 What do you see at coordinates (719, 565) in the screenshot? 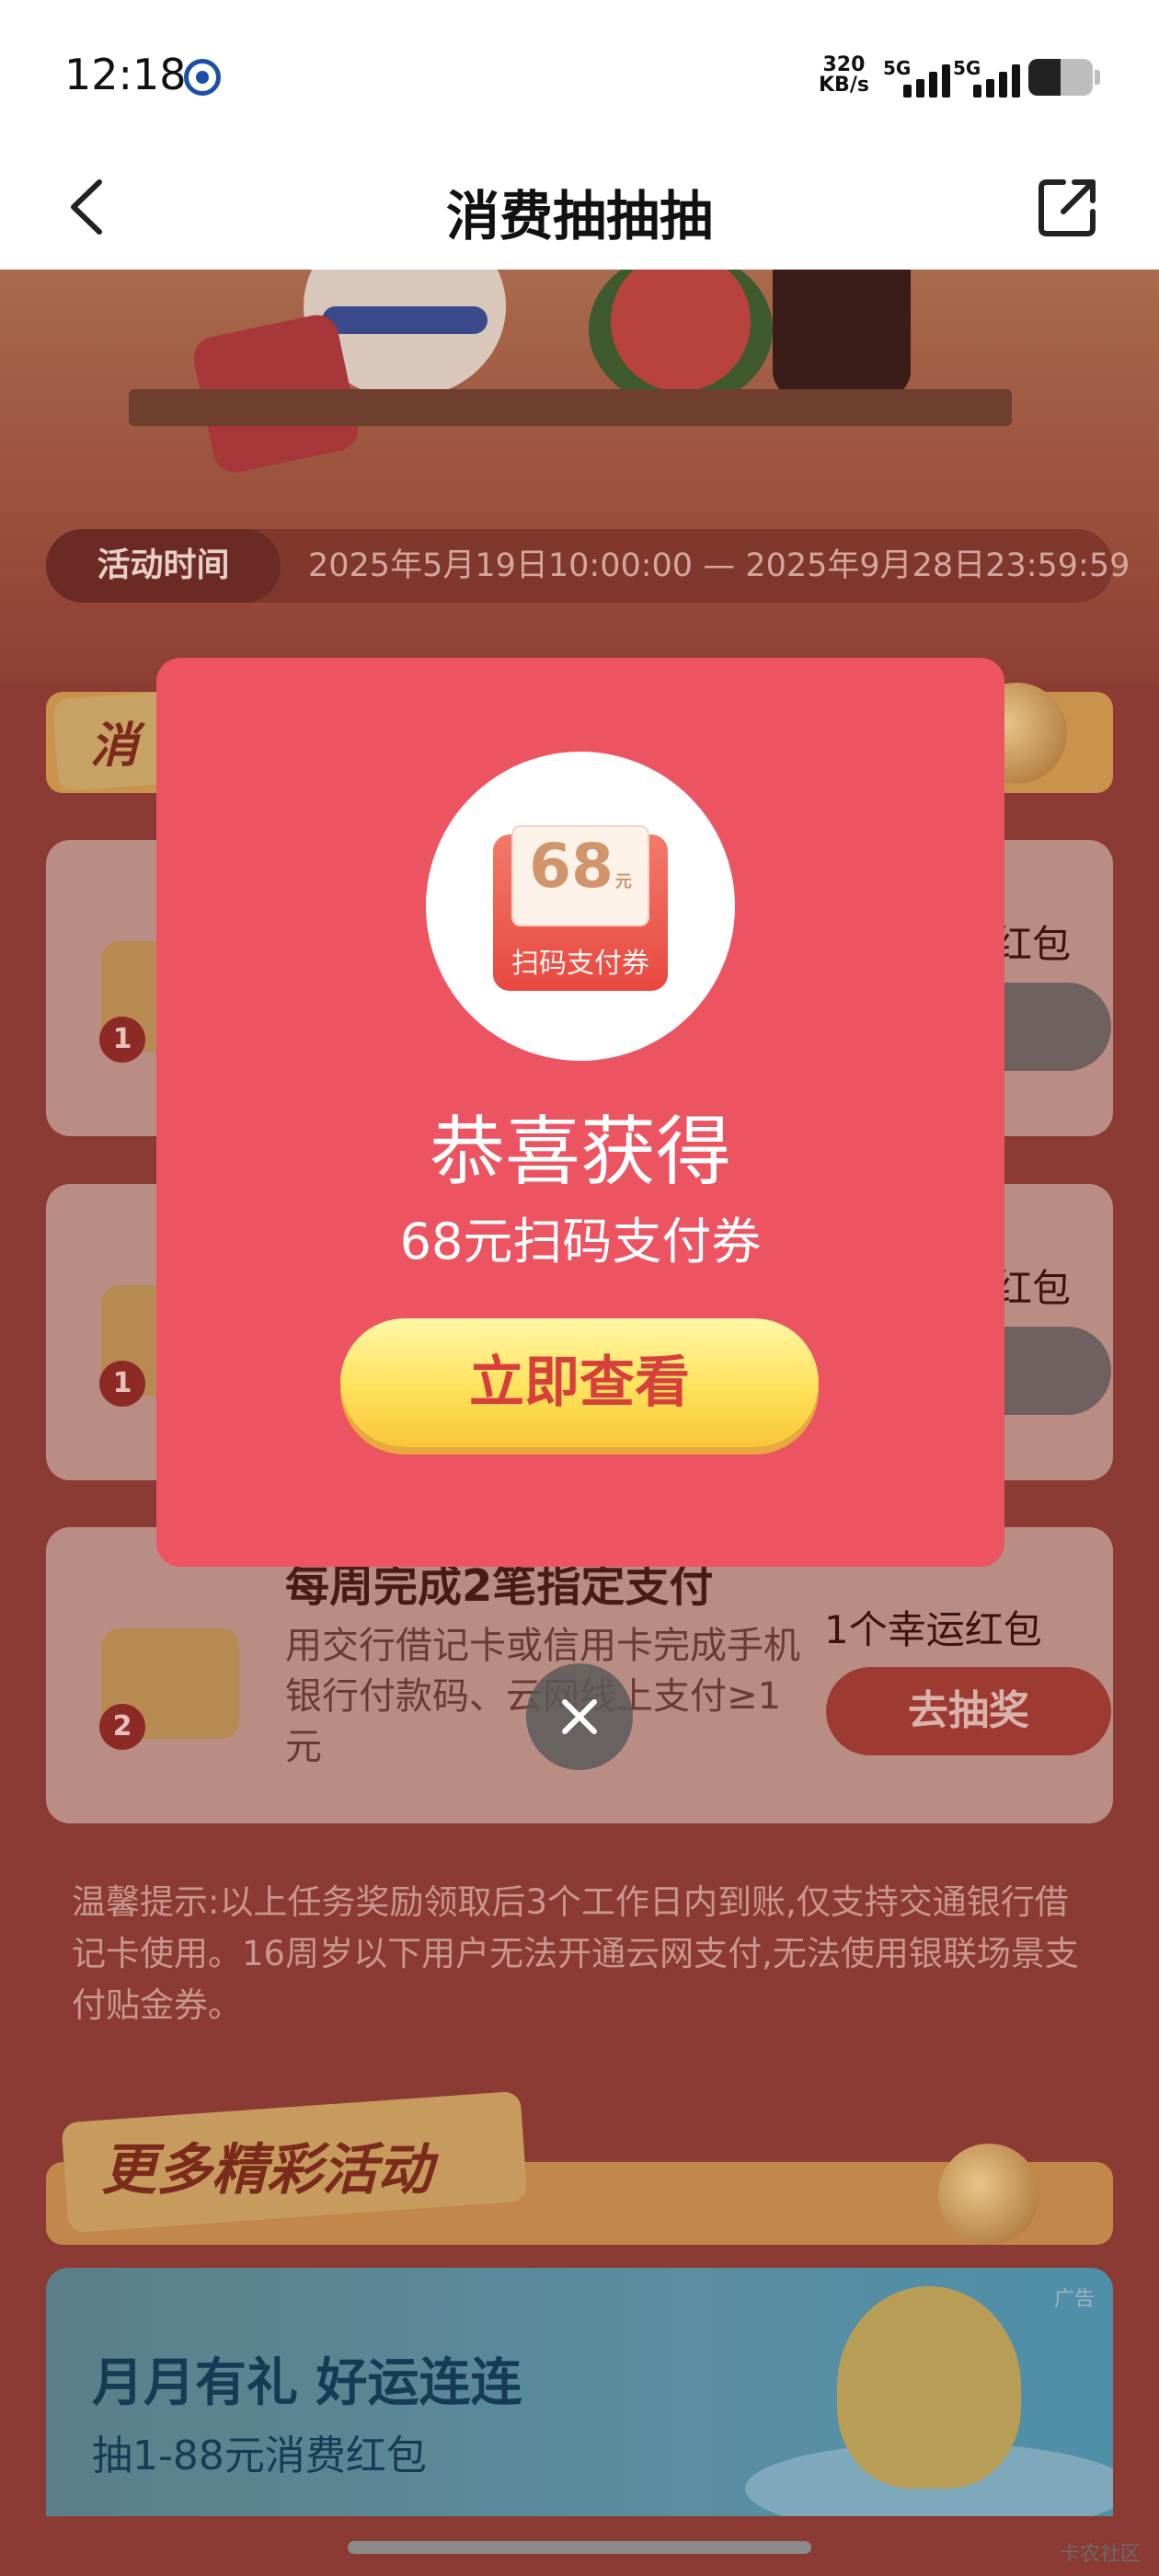
I see `activity-time-range: 2025年5月19日10:00:00 — 2025年9月28日23:59:59` at bounding box center [719, 565].